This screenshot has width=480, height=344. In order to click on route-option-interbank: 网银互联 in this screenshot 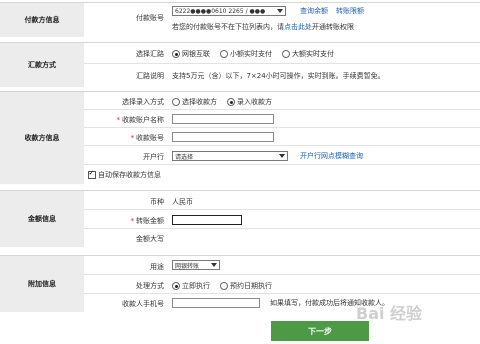, I will do `click(191, 54)`.